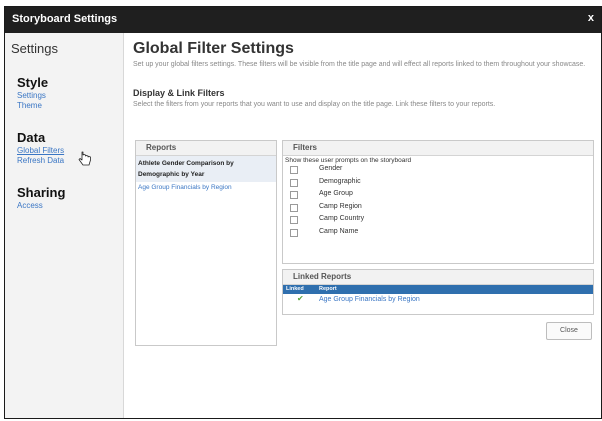 The height and width of the screenshot is (421, 602). I want to click on sidebar-group-style: Style, so click(33, 82).